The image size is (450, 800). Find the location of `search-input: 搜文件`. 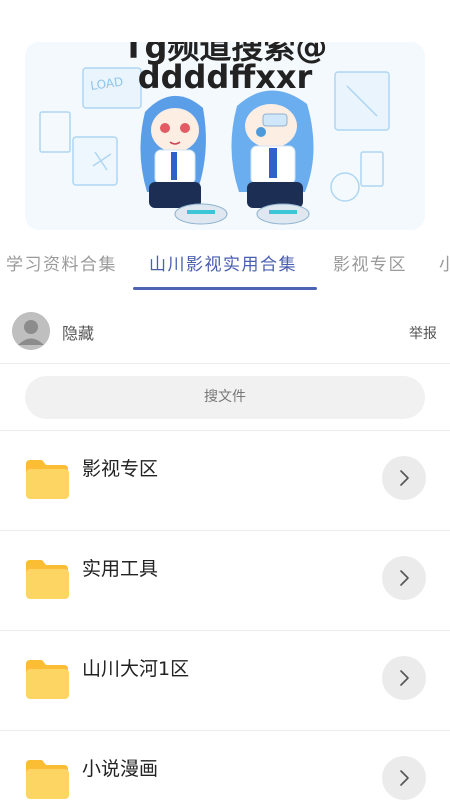

search-input: 搜文件 is located at coordinates (225, 397).